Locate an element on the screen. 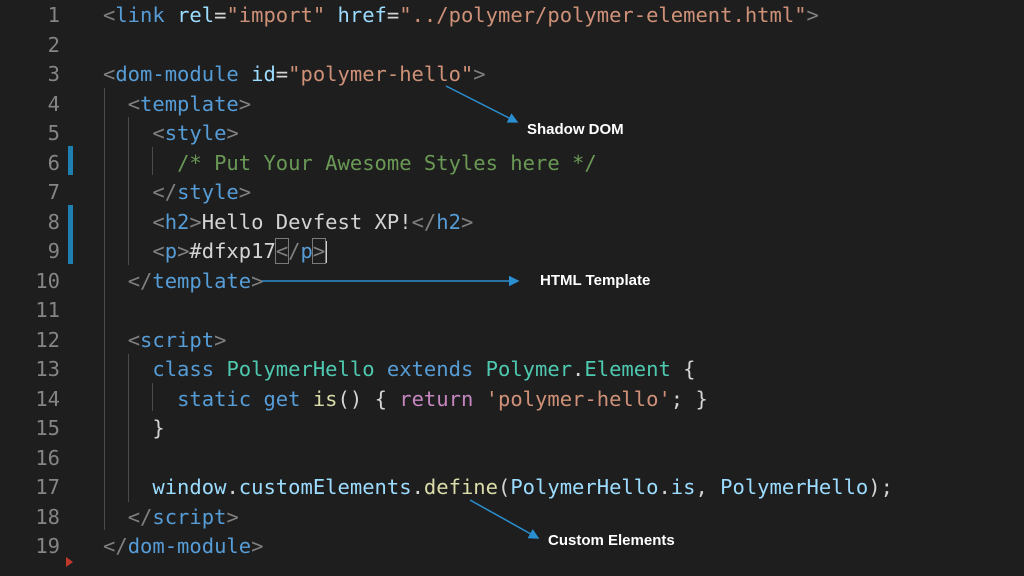  shadow-dom-arrow is located at coordinates (482, 104).